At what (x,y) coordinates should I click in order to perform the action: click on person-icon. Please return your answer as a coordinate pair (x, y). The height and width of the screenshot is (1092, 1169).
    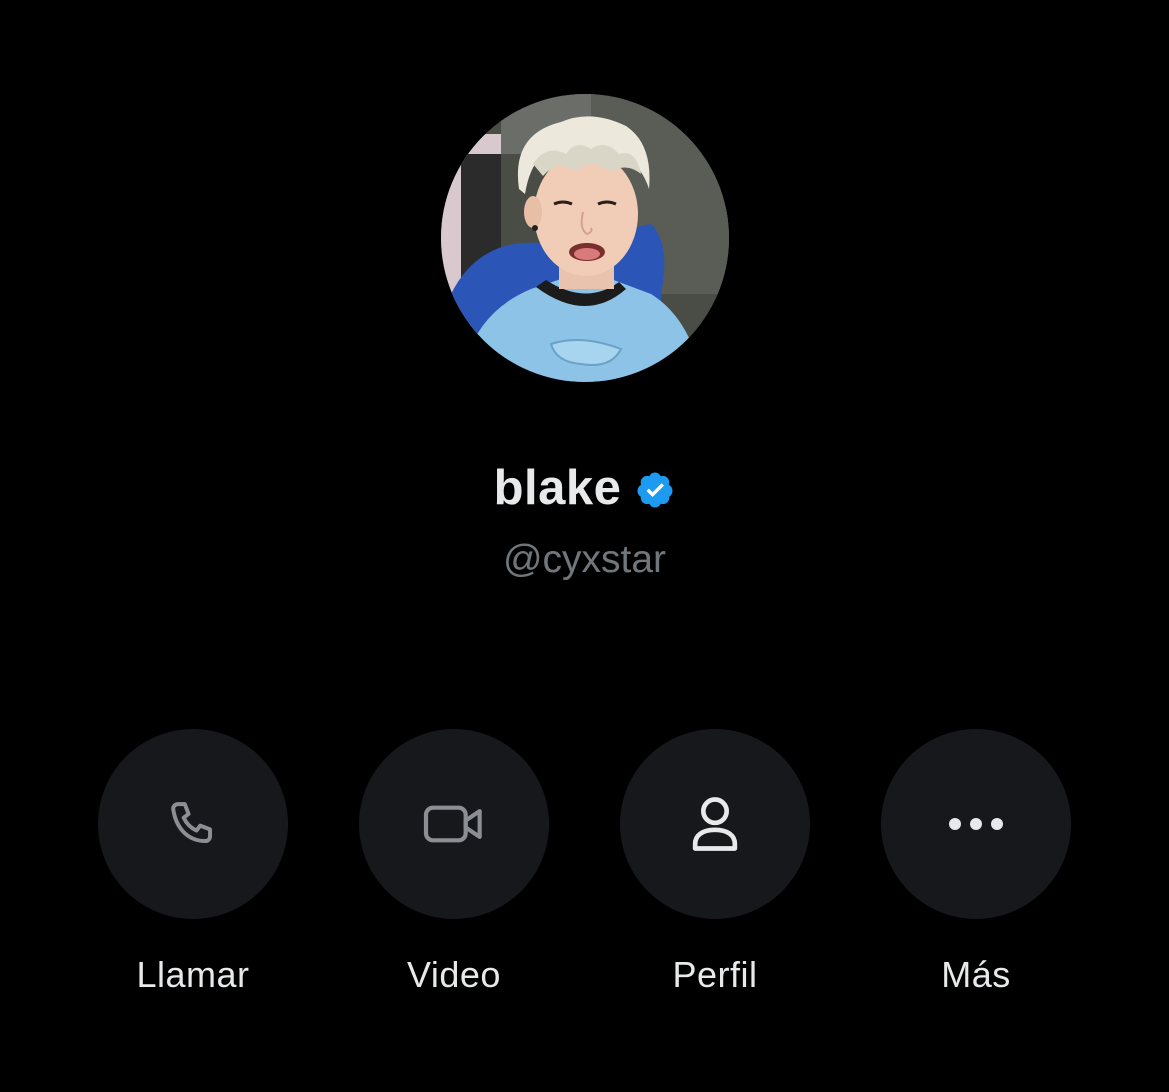
    Looking at the image, I should click on (715, 824).